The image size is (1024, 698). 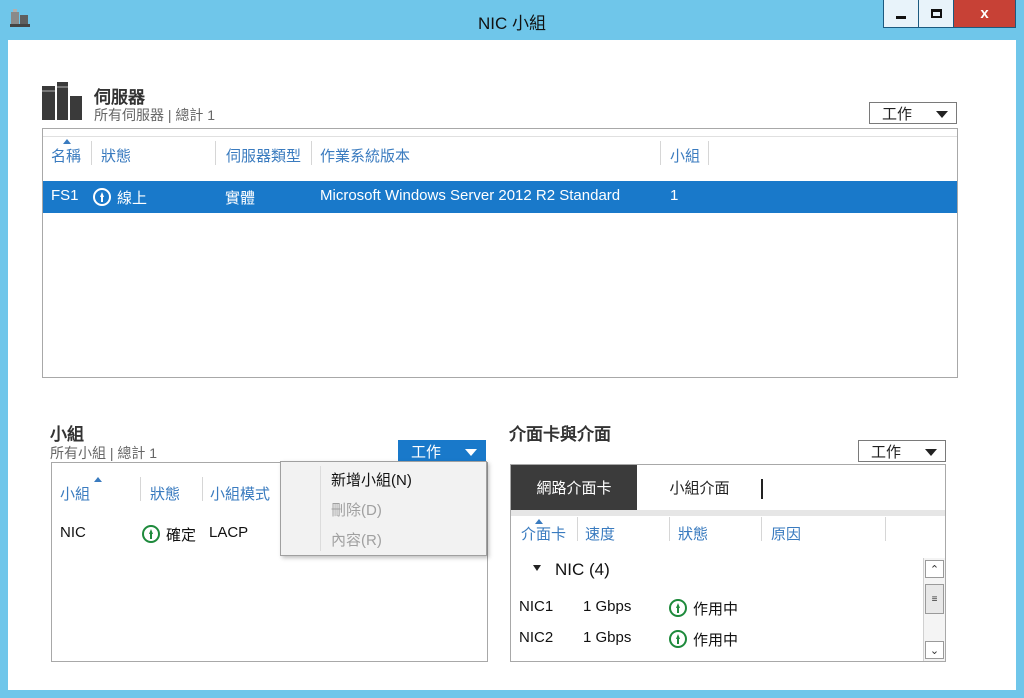 I want to click on adapters-col-status: 狀態, so click(x=693, y=533).